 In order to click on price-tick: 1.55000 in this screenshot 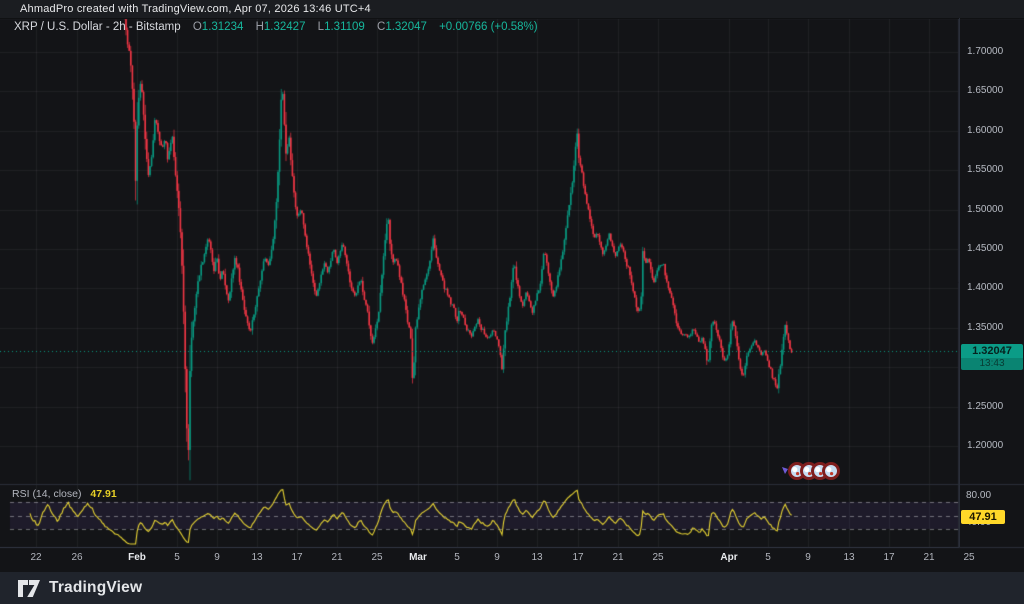, I will do `click(985, 170)`.